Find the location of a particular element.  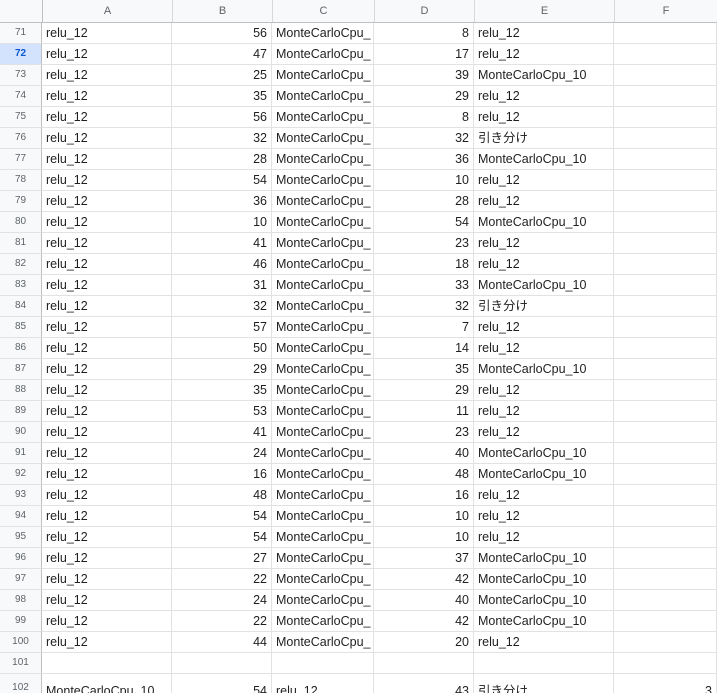

cell-d: 32 is located at coordinates (424, 138).